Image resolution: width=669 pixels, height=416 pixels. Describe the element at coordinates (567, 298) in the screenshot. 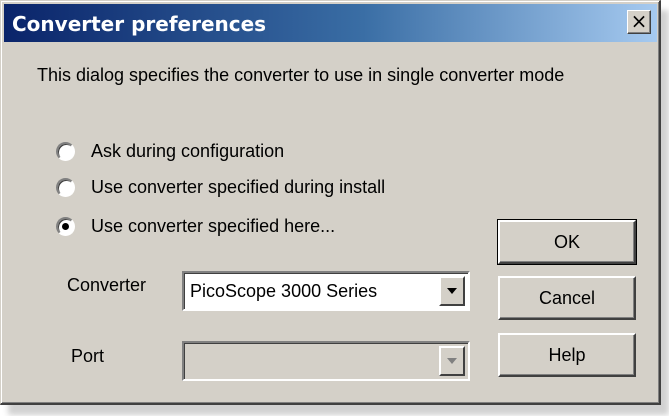

I see `cancel-button: Cancel` at that location.